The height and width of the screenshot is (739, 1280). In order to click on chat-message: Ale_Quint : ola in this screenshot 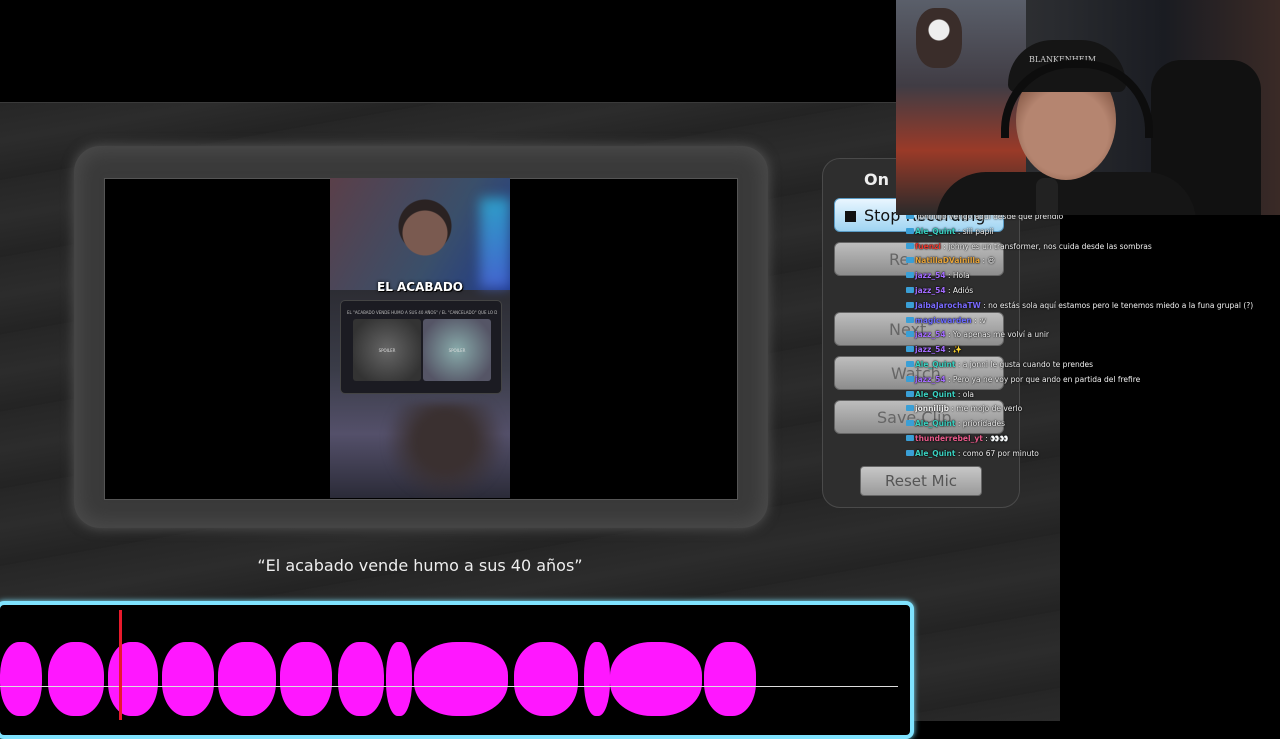, I will do `click(1086, 395)`.